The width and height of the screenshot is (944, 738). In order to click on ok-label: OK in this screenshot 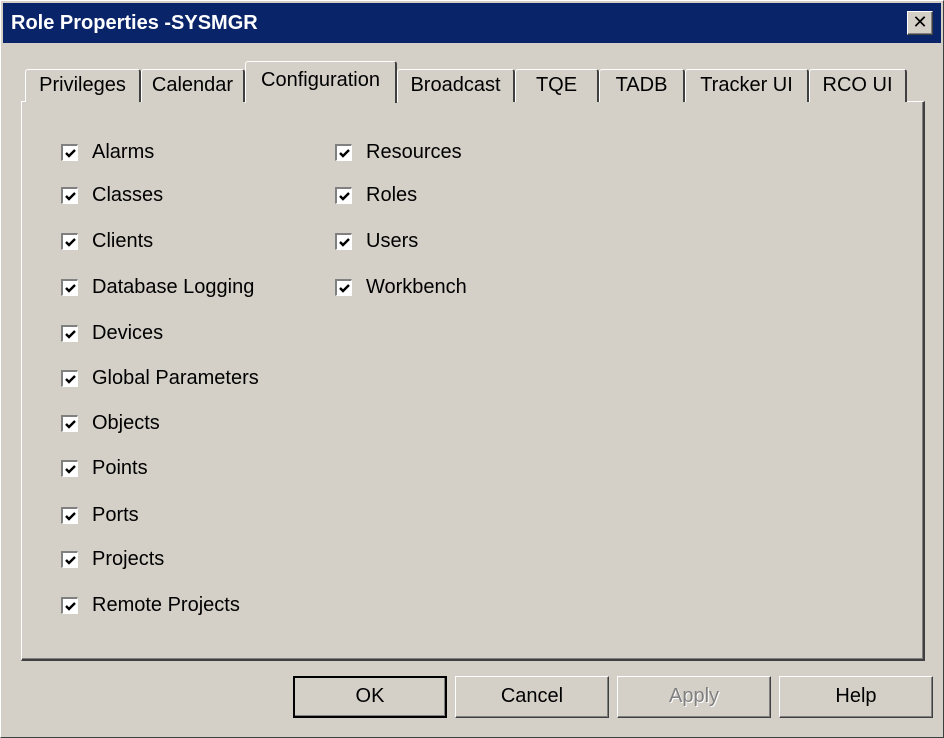, I will do `click(370, 696)`.